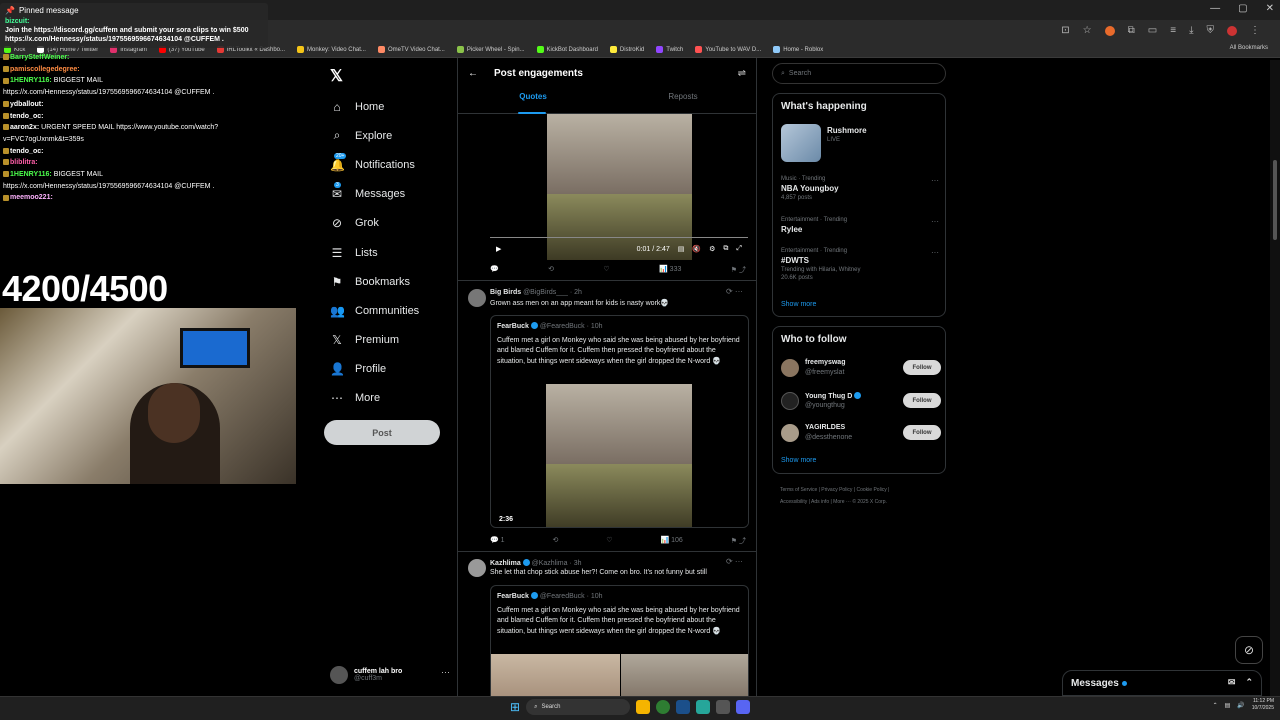 The height and width of the screenshot is (720, 1280). Describe the element at coordinates (494, 270) in the screenshot. I see `reply-icon: 💬` at that location.